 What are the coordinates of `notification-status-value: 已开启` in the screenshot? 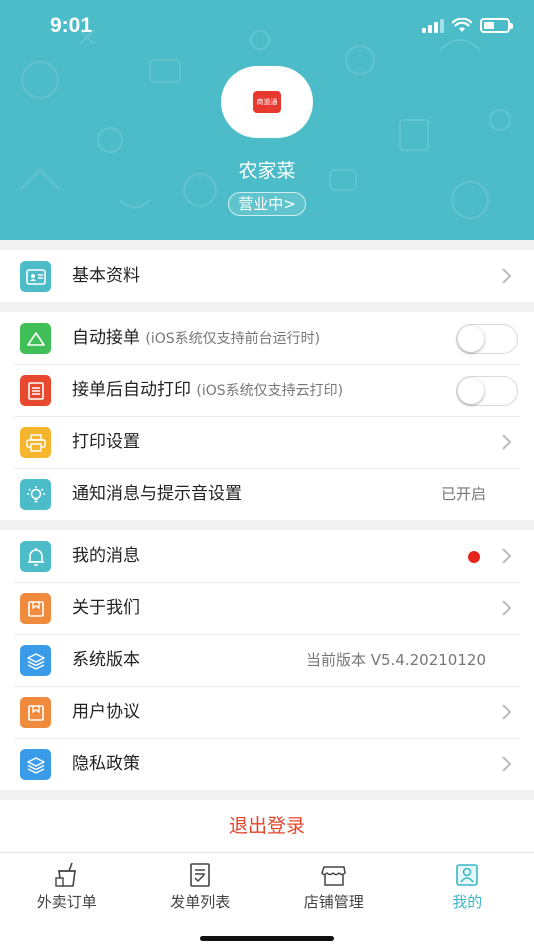 It's located at (463, 494).